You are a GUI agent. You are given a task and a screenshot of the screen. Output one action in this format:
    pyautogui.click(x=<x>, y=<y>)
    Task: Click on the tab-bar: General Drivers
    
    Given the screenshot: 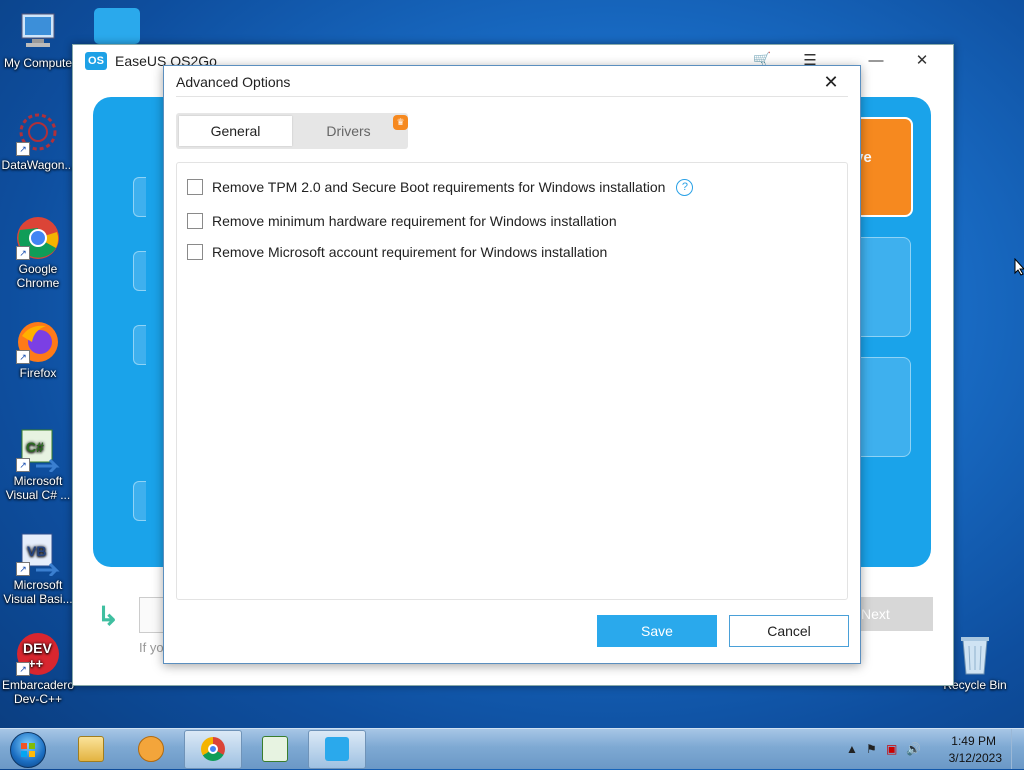 What is the action you would take?
    pyautogui.click(x=292, y=131)
    